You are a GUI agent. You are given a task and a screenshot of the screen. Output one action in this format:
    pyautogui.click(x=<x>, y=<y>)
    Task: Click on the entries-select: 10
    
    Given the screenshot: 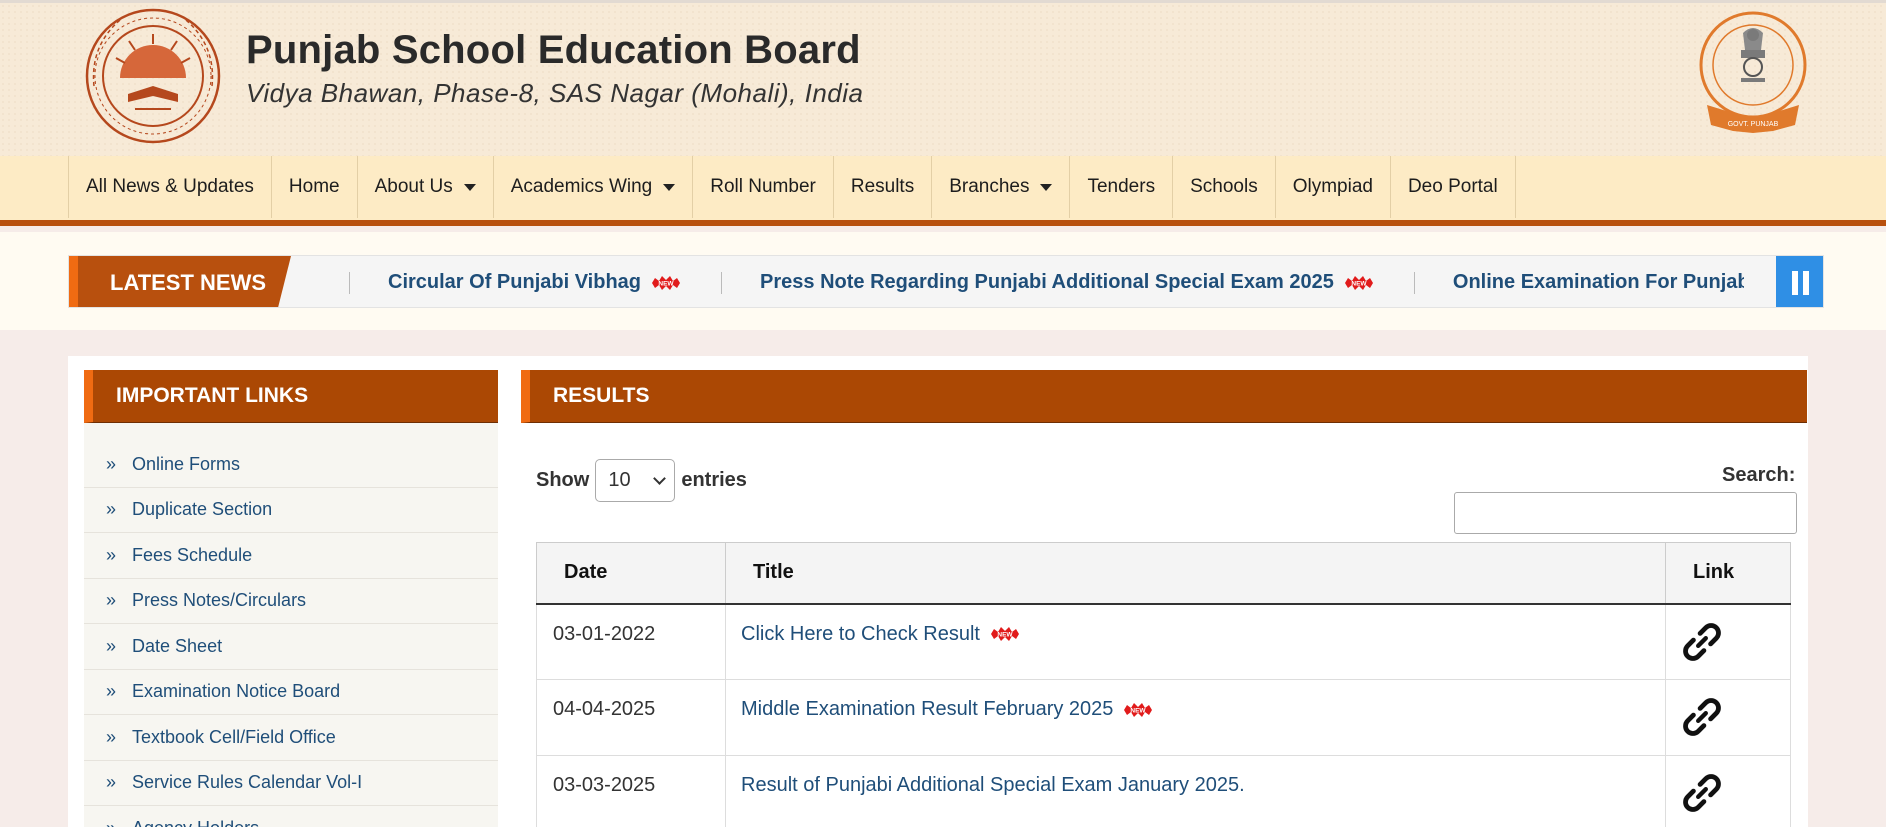 What is the action you would take?
    pyautogui.click(x=635, y=480)
    